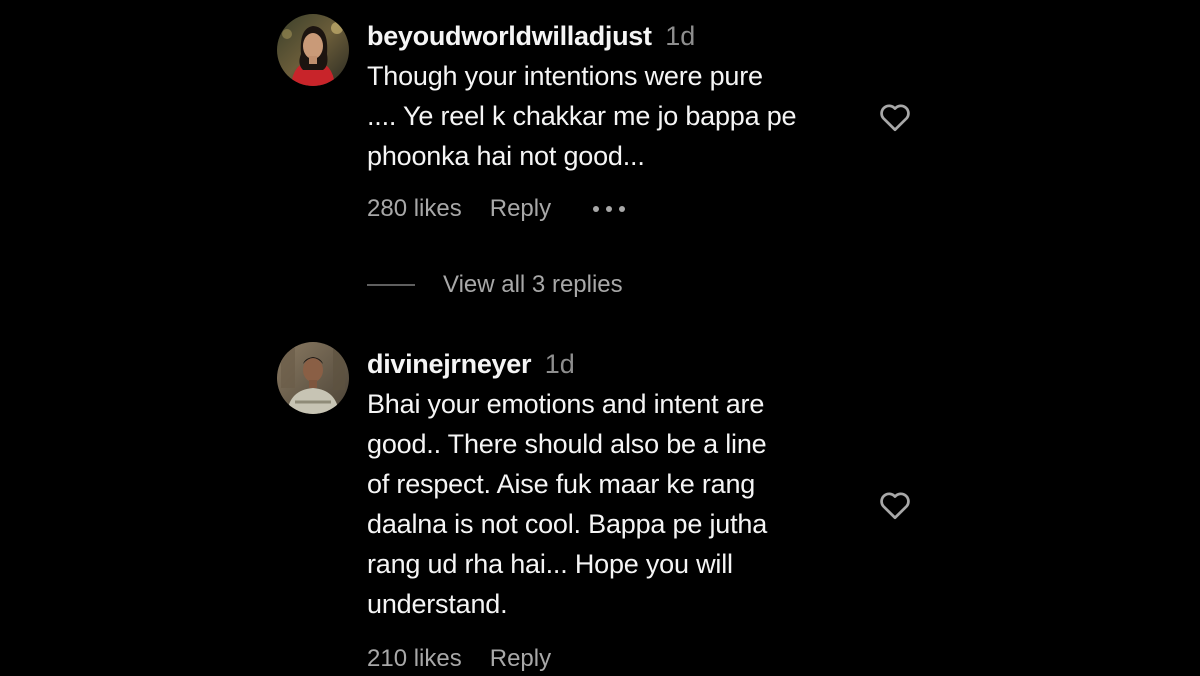  I want to click on comment-text-line: daalna is not cool. Bappa pe jutha, so click(567, 524).